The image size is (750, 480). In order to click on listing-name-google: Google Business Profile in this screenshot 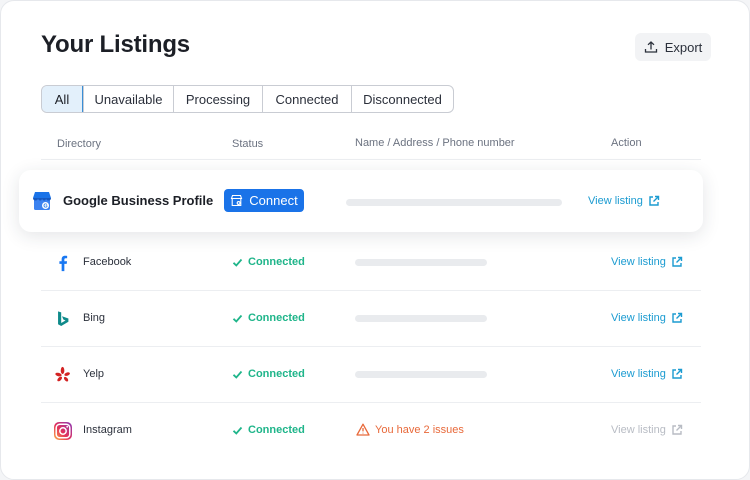, I will do `click(138, 200)`.